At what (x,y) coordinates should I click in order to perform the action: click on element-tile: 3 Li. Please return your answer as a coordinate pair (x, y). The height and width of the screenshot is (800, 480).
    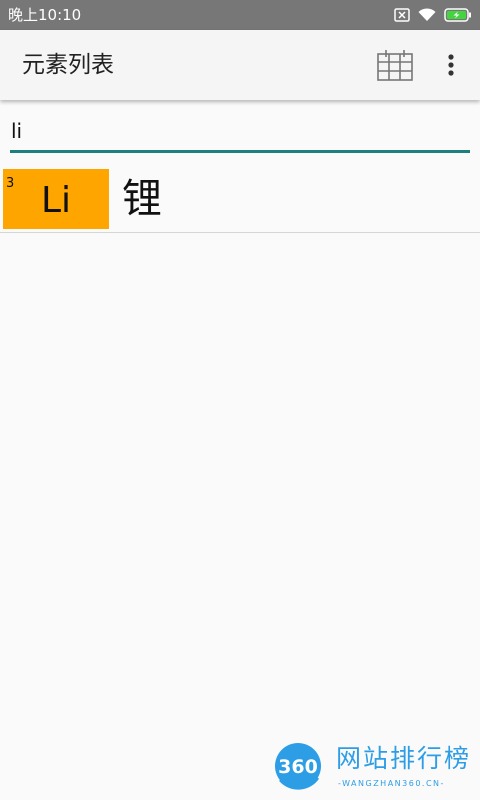
    Looking at the image, I should click on (56, 199).